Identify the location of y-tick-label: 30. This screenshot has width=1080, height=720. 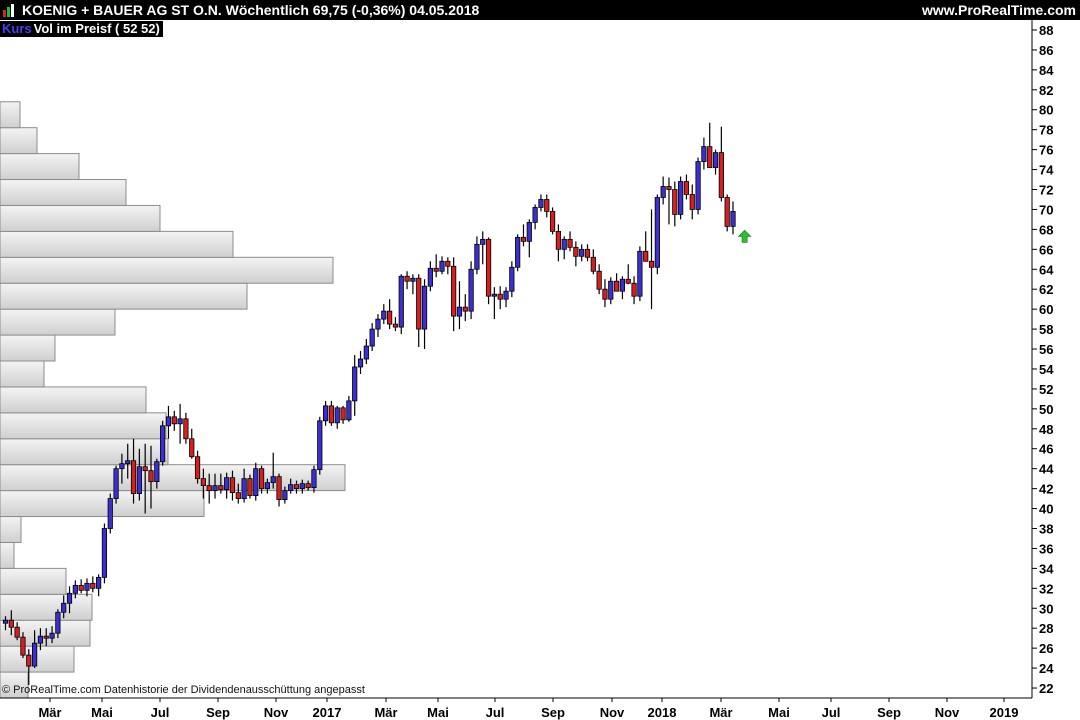
(1046, 608).